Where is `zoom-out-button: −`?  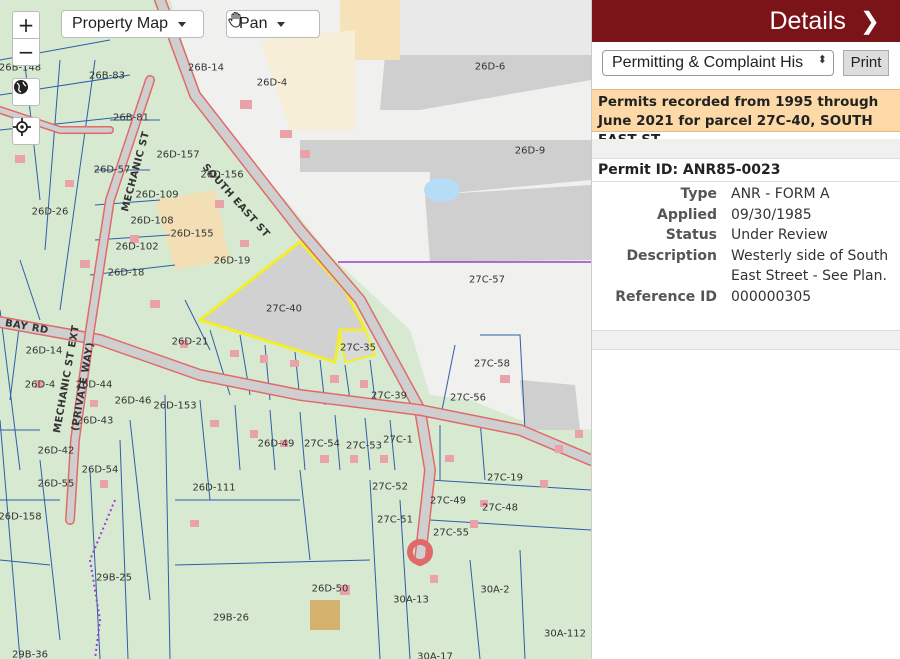 zoom-out-button: − is located at coordinates (26, 52).